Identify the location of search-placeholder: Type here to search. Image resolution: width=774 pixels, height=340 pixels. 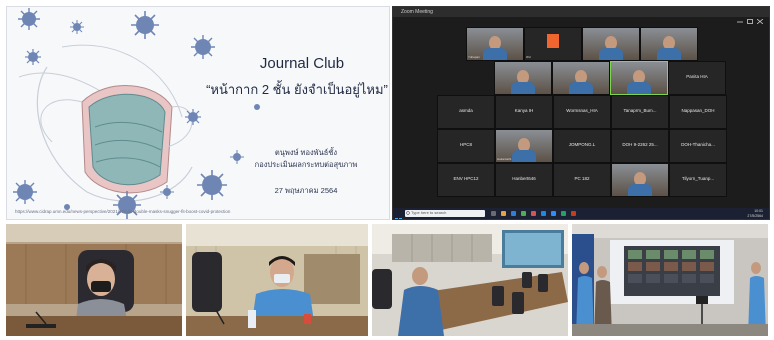
(429, 212).